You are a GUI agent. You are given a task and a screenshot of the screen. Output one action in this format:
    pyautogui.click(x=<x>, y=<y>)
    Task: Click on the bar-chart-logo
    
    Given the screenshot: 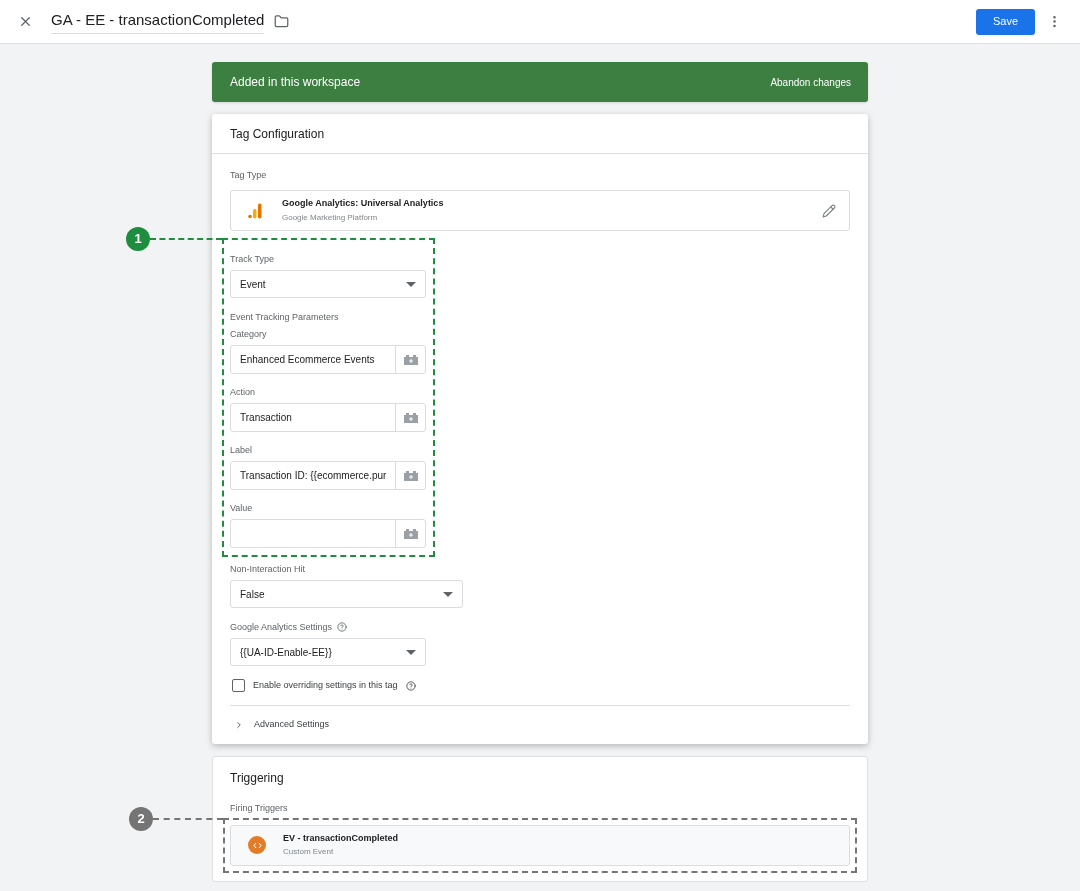 What is the action you would take?
    pyautogui.click(x=255, y=210)
    